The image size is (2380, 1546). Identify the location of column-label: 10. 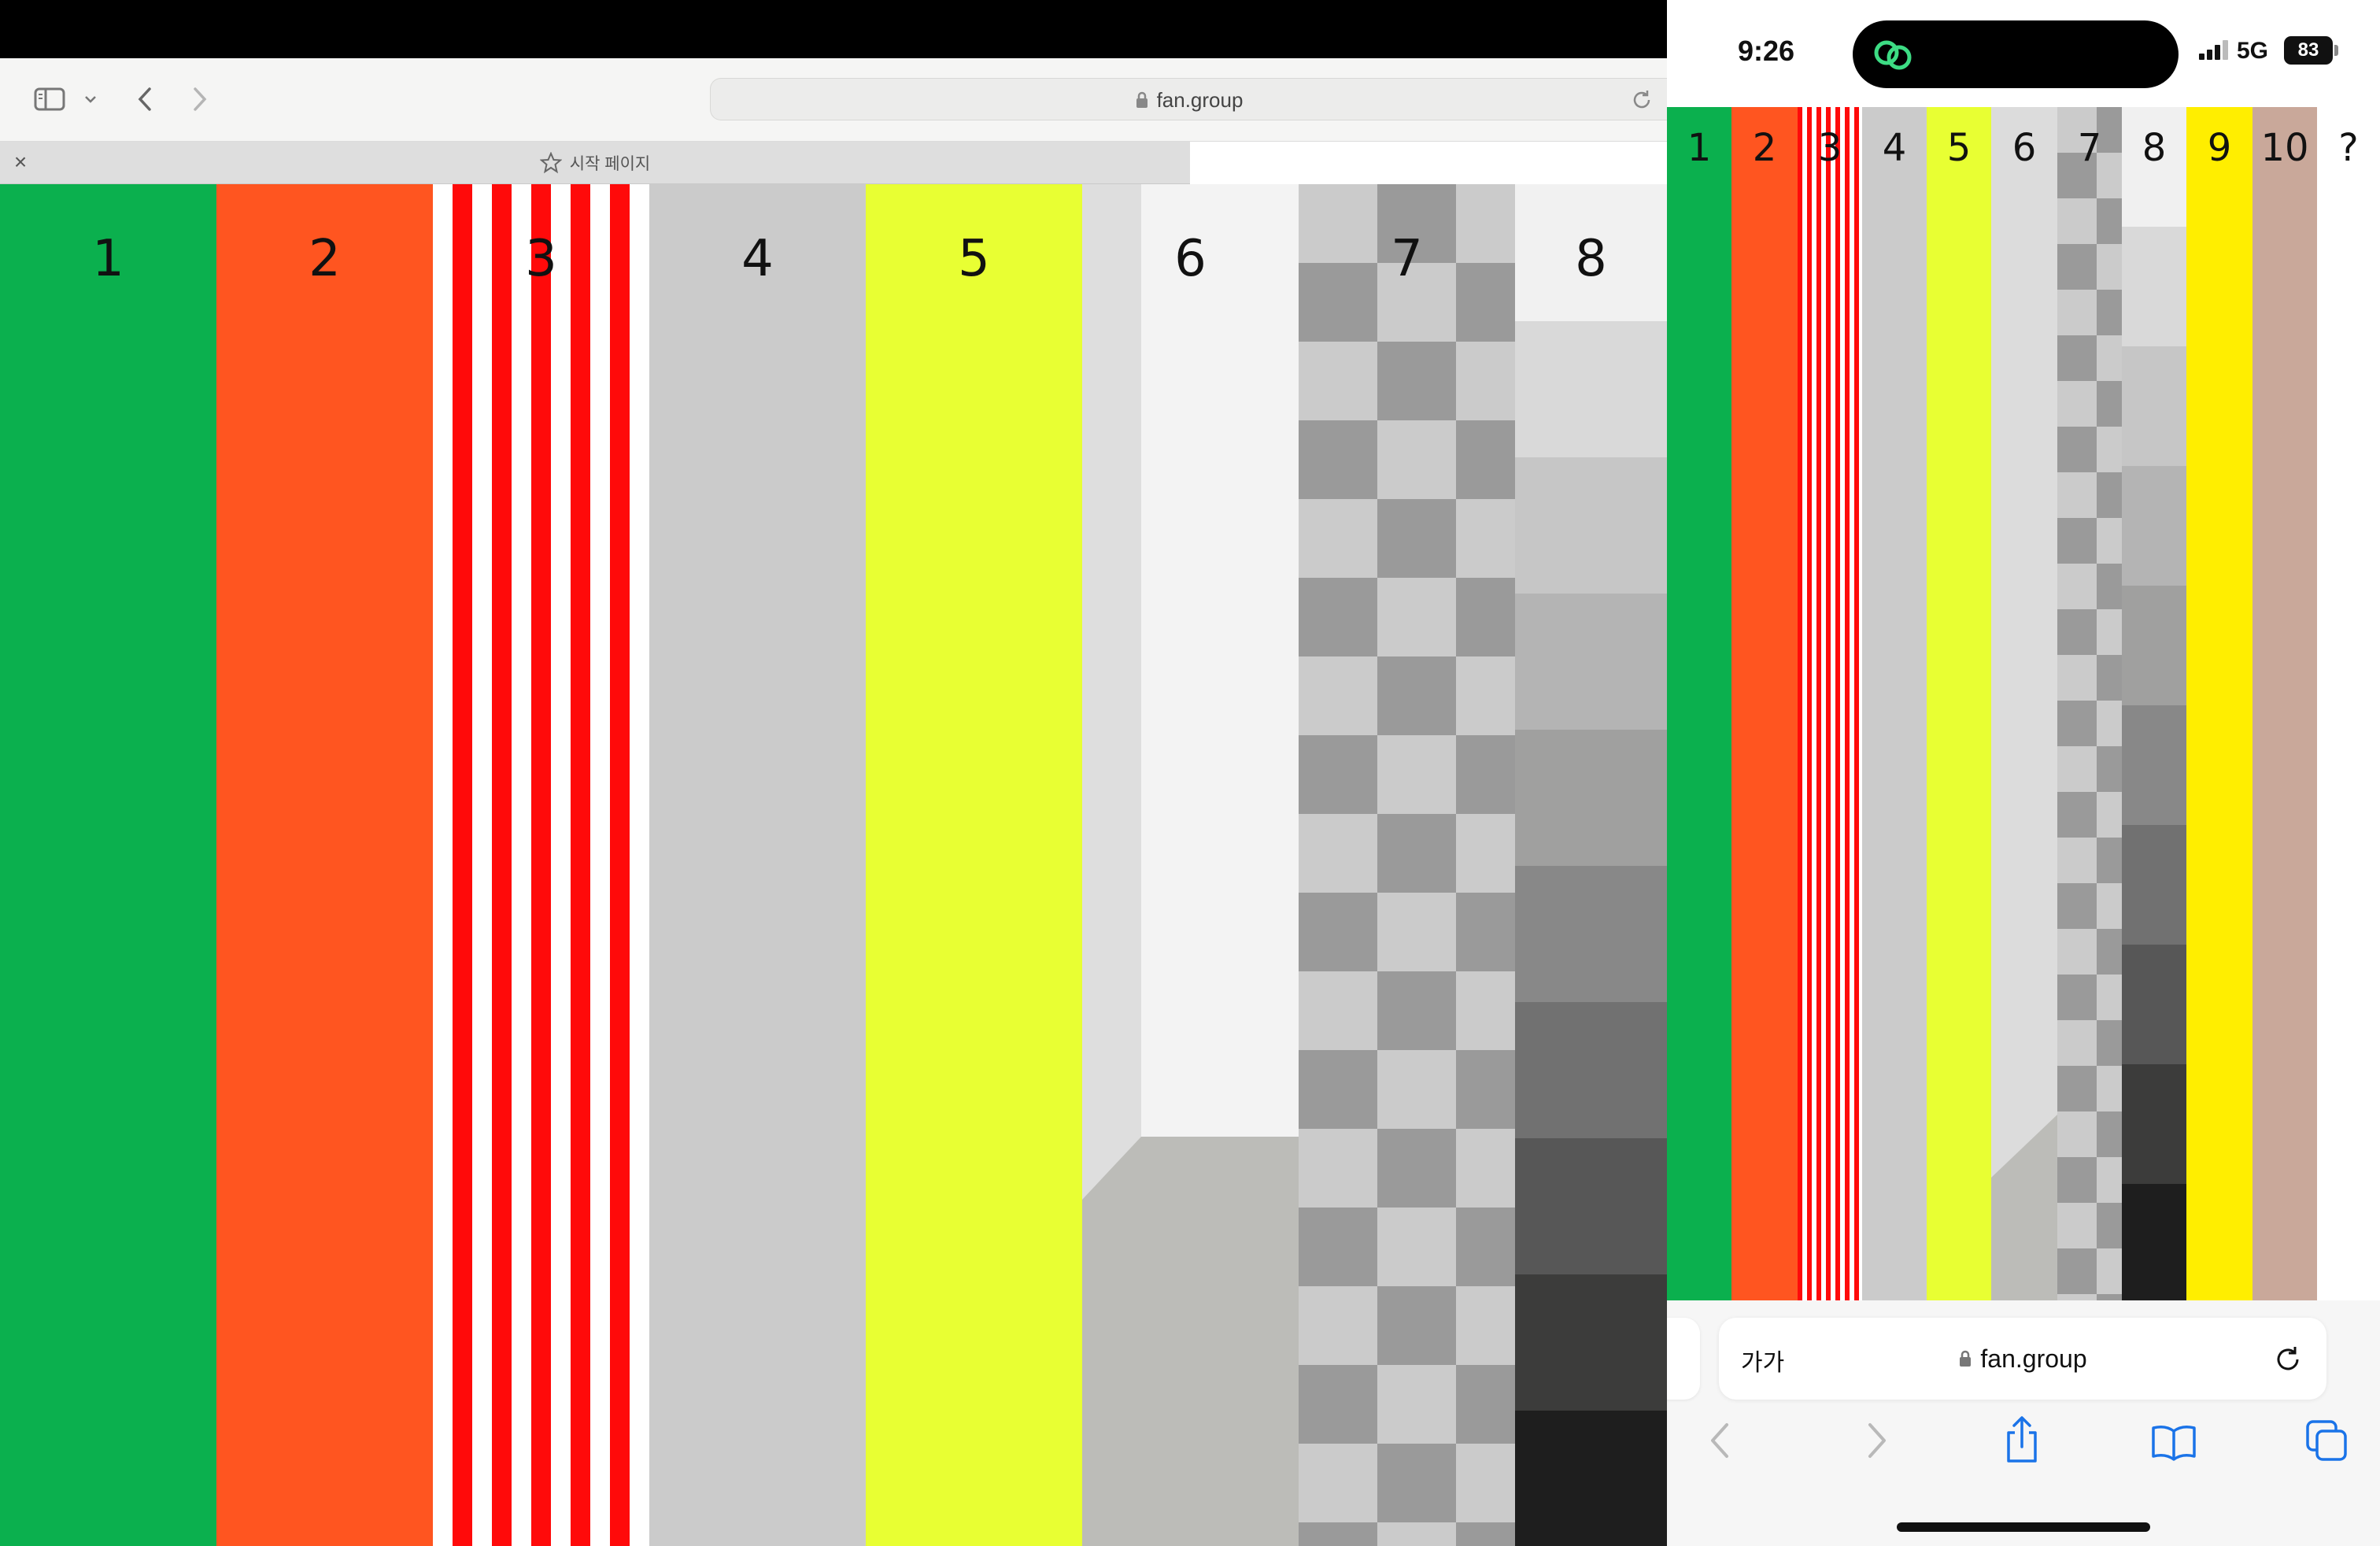
(2284, 148).